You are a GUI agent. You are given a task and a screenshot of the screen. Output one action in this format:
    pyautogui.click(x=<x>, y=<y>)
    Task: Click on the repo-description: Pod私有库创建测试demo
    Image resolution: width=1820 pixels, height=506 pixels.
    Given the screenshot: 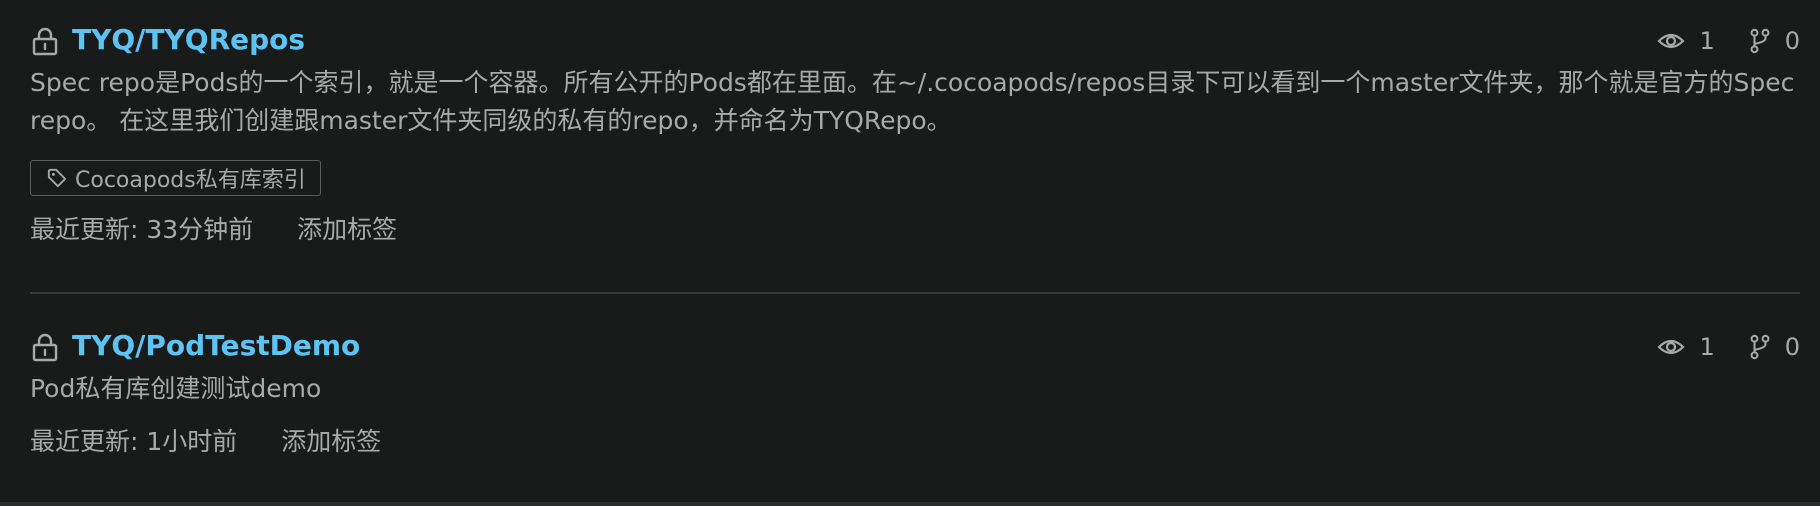 What is the action you would take?
    pyautogui.click(x=176, y=388)
    